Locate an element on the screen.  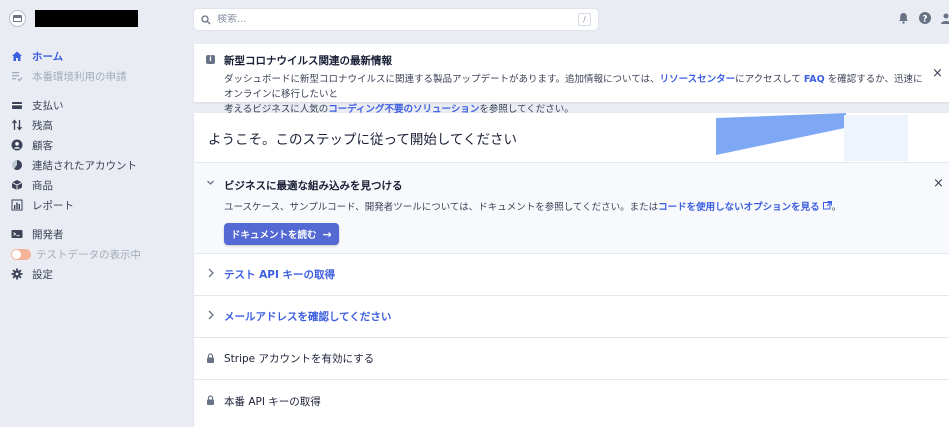
search-input is located at coordinates (397, 19).